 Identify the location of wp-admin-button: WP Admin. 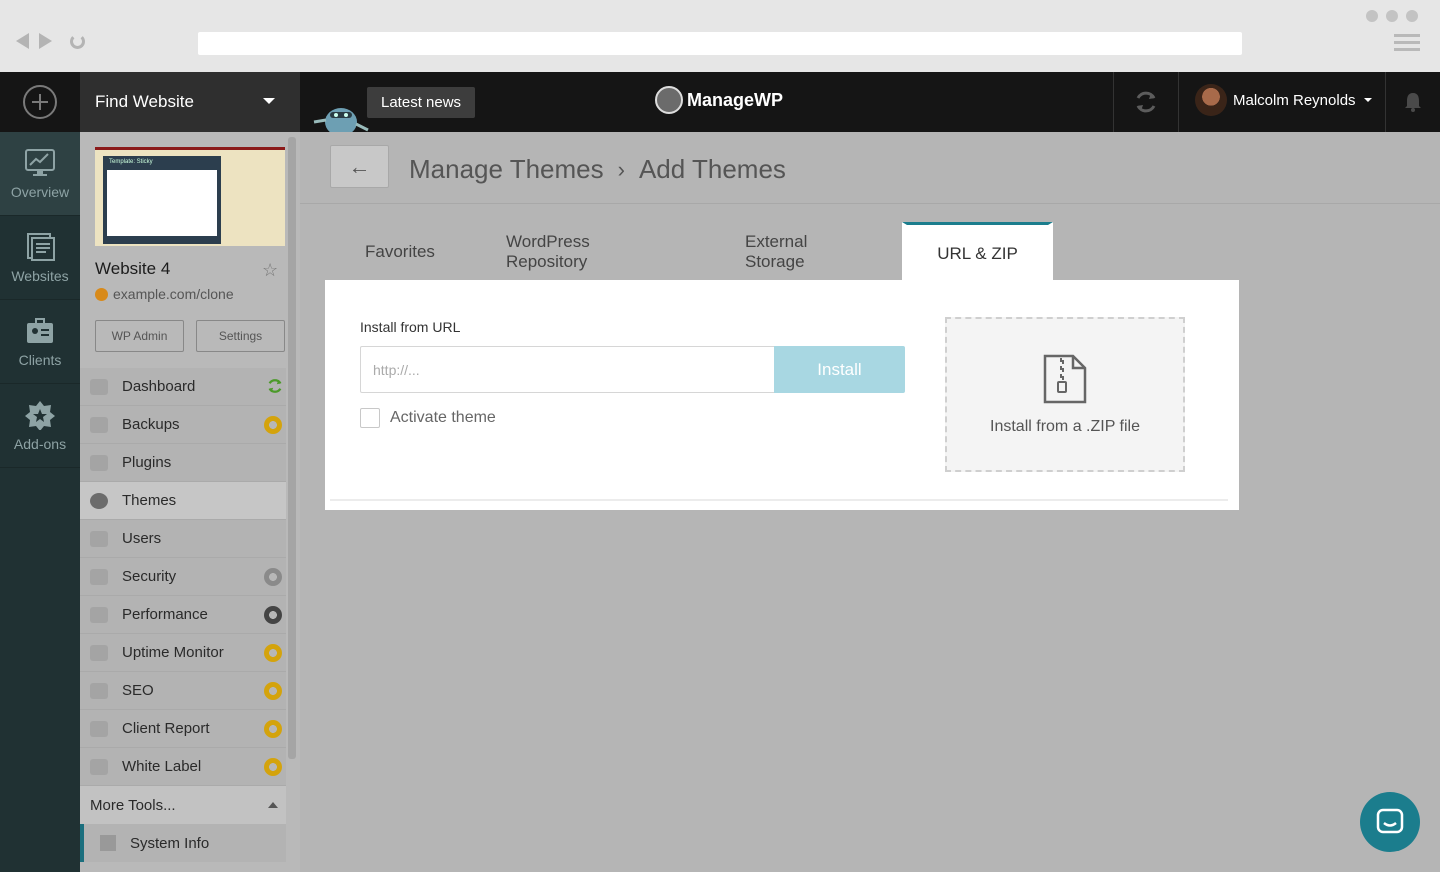
(139, 336).